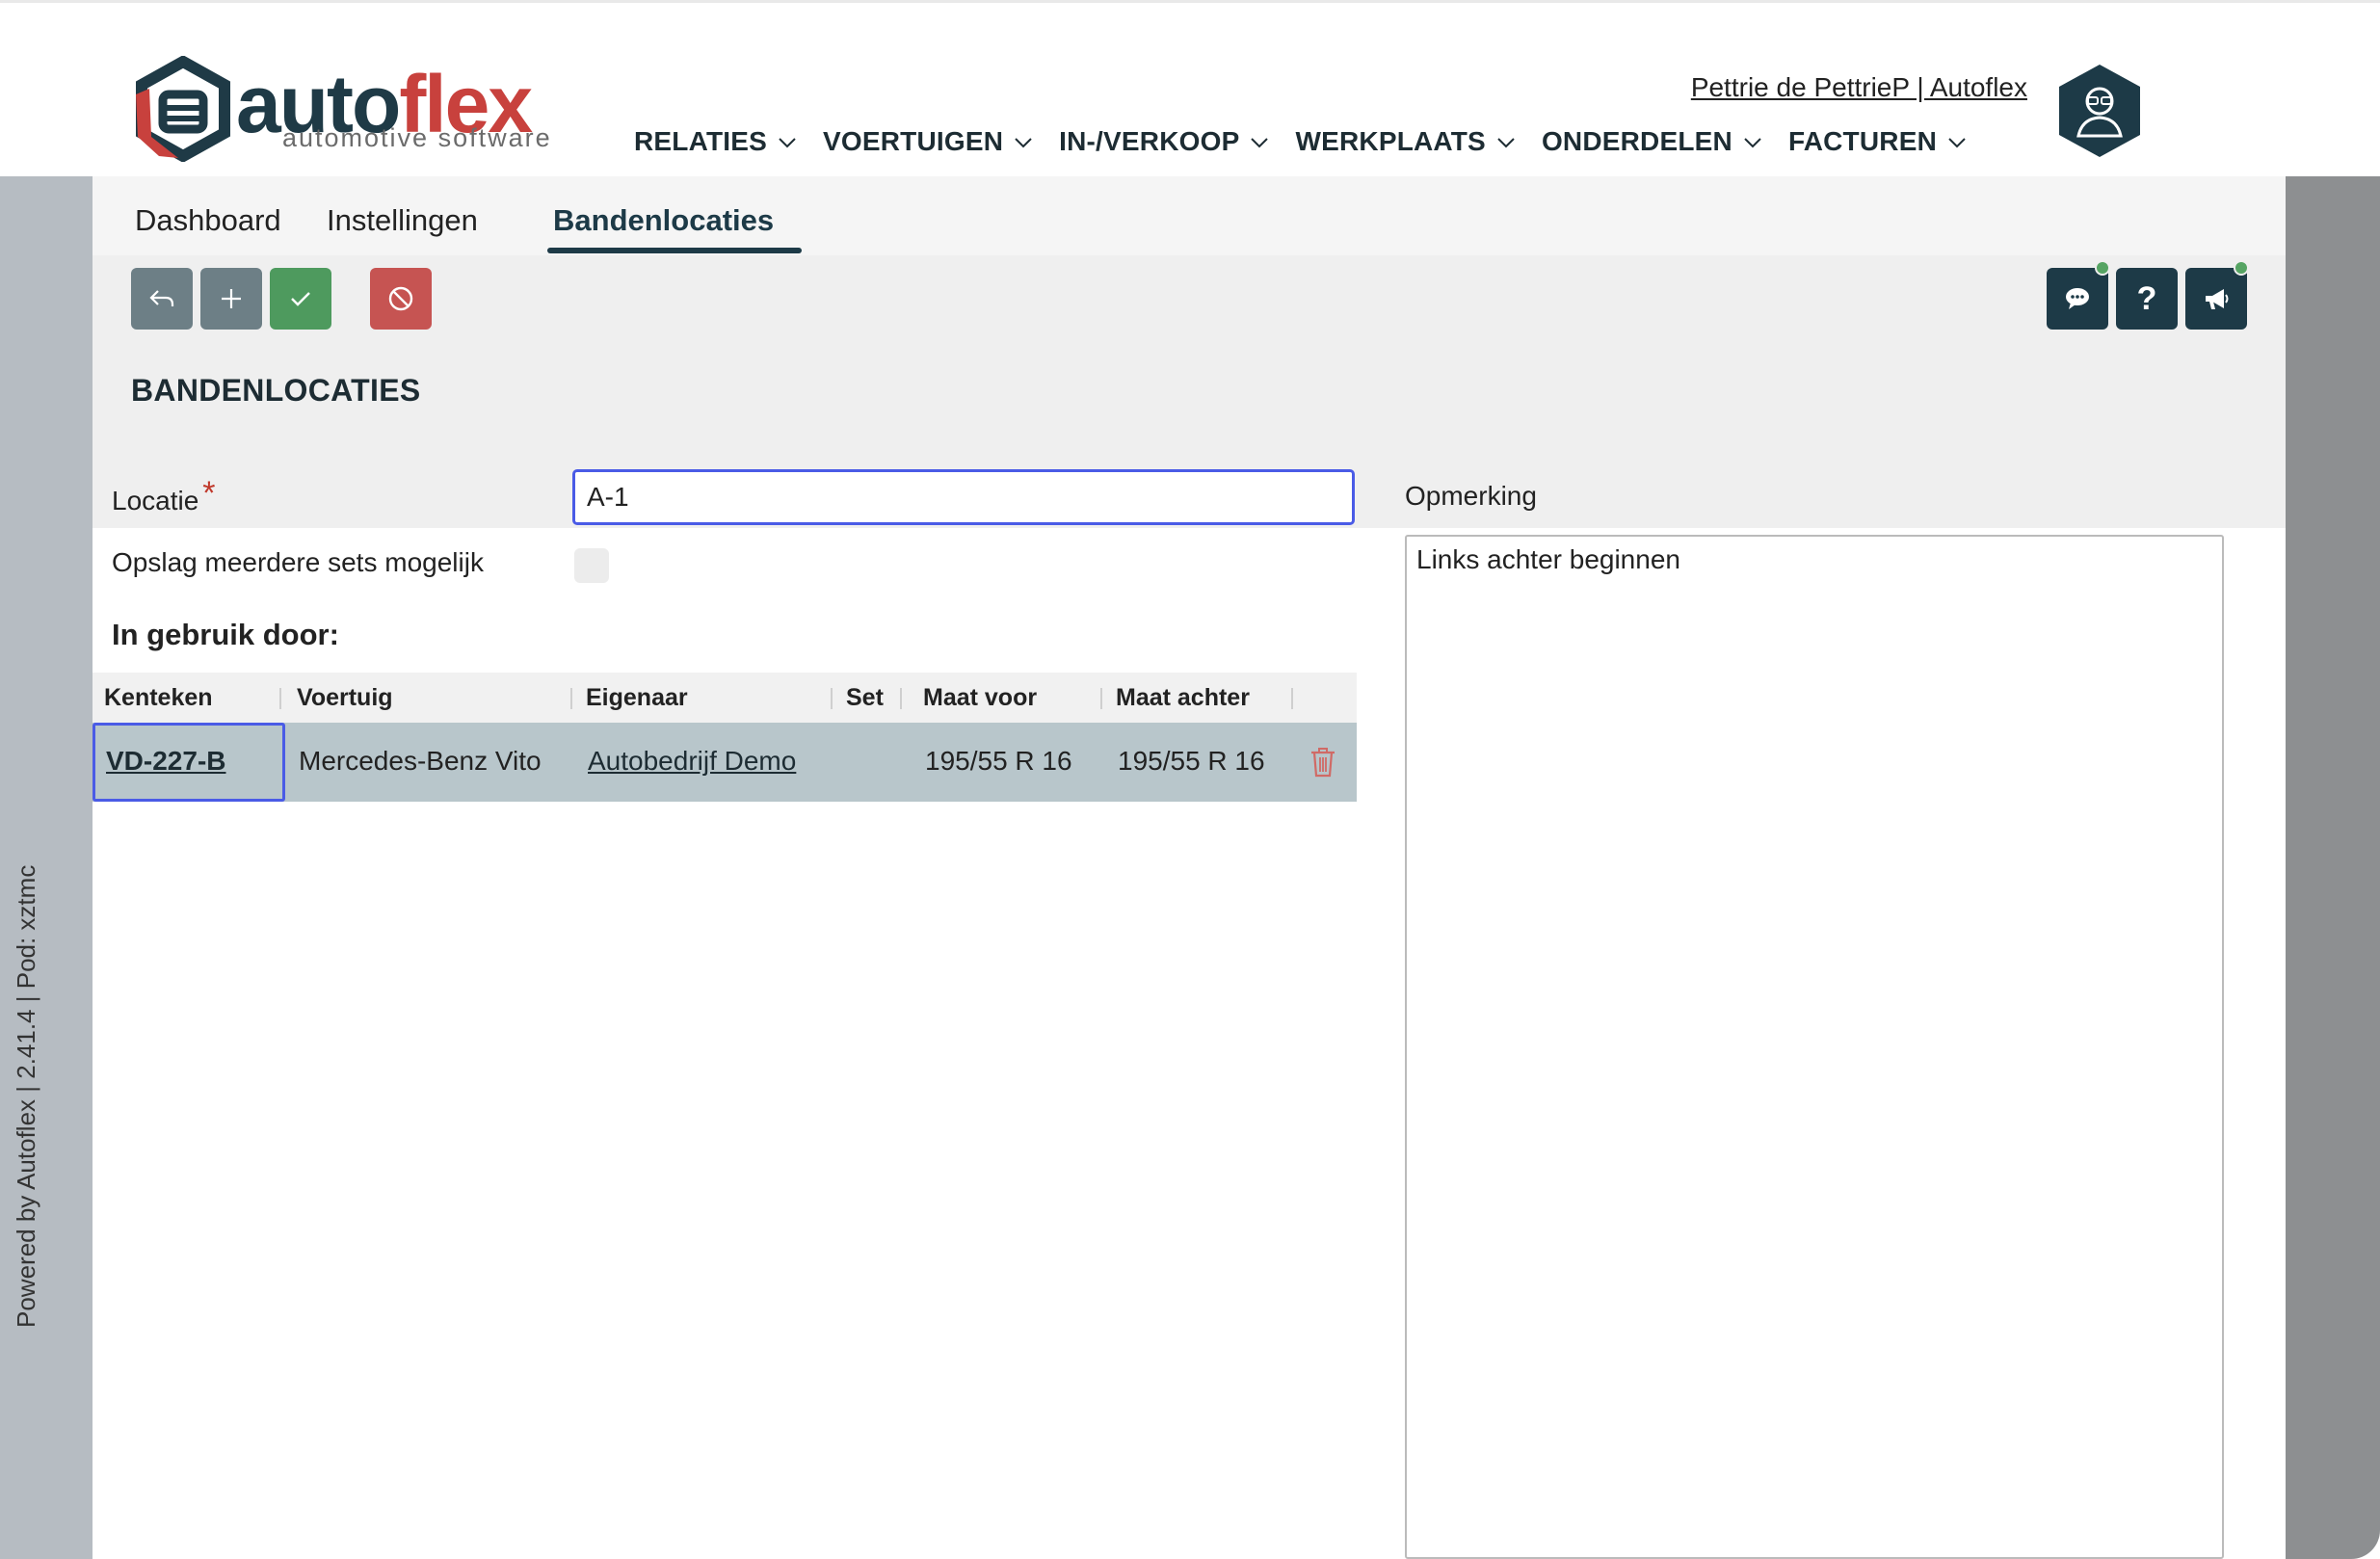  I want to click on delete-row-trash-icon, so click(1323, 763).